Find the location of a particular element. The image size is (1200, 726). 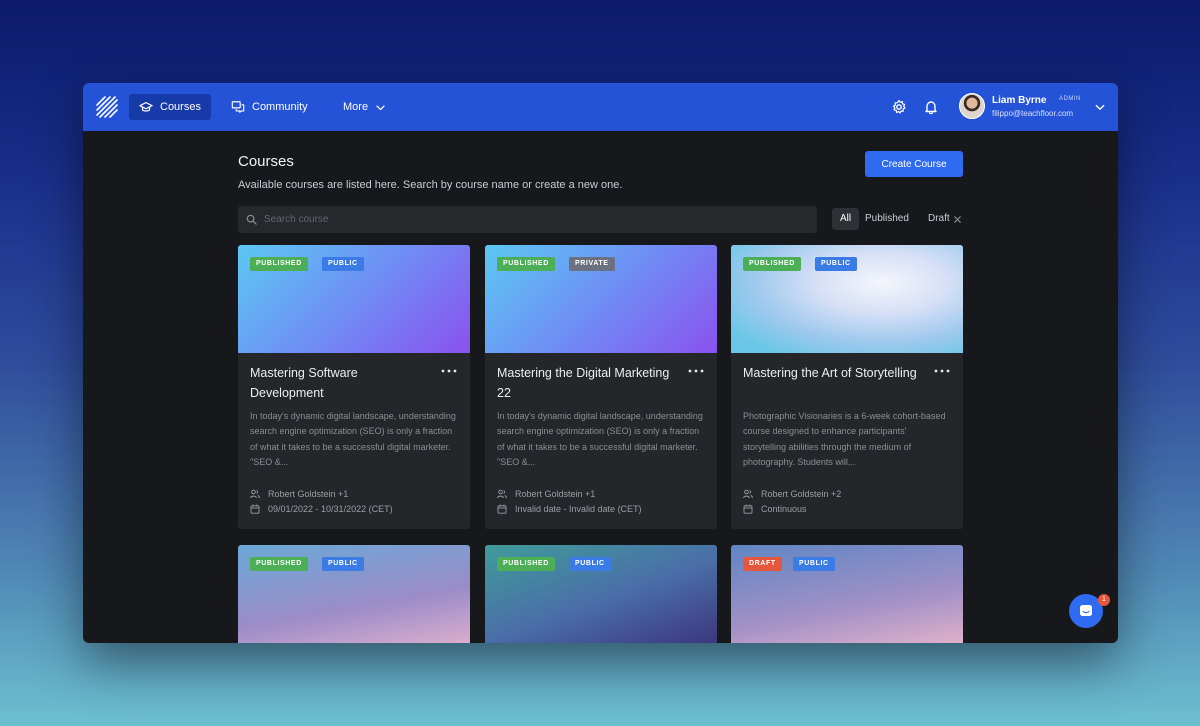

user-role-badge: ADMIN is located at coordinates (1070, 99).